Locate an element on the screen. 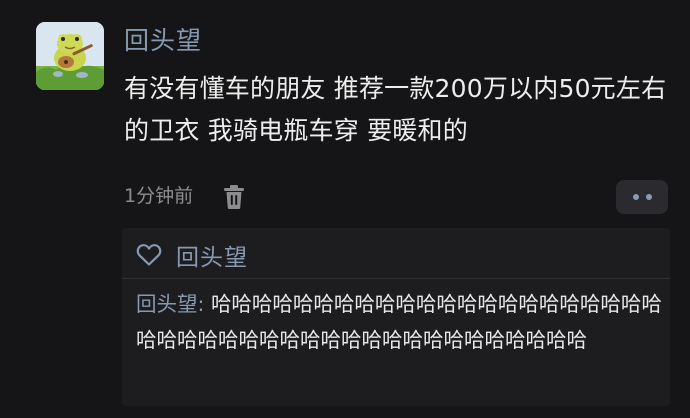 This screenshot has height=418, width=690. more-actions-button is located at coordinates (642, 197).